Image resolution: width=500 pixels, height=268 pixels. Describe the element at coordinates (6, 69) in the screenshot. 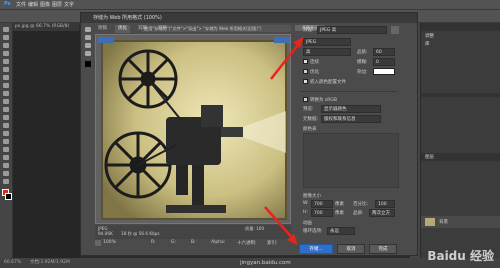

I see `eyedropper-tool-icon` at that location.